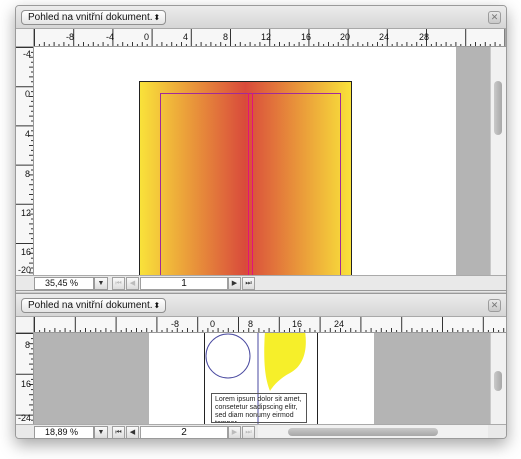 This screenshot has height=459, width=521. Describe the element at coordinates (110, 37) in the screenshot. I see `h-ruler-label: -4` at that location.